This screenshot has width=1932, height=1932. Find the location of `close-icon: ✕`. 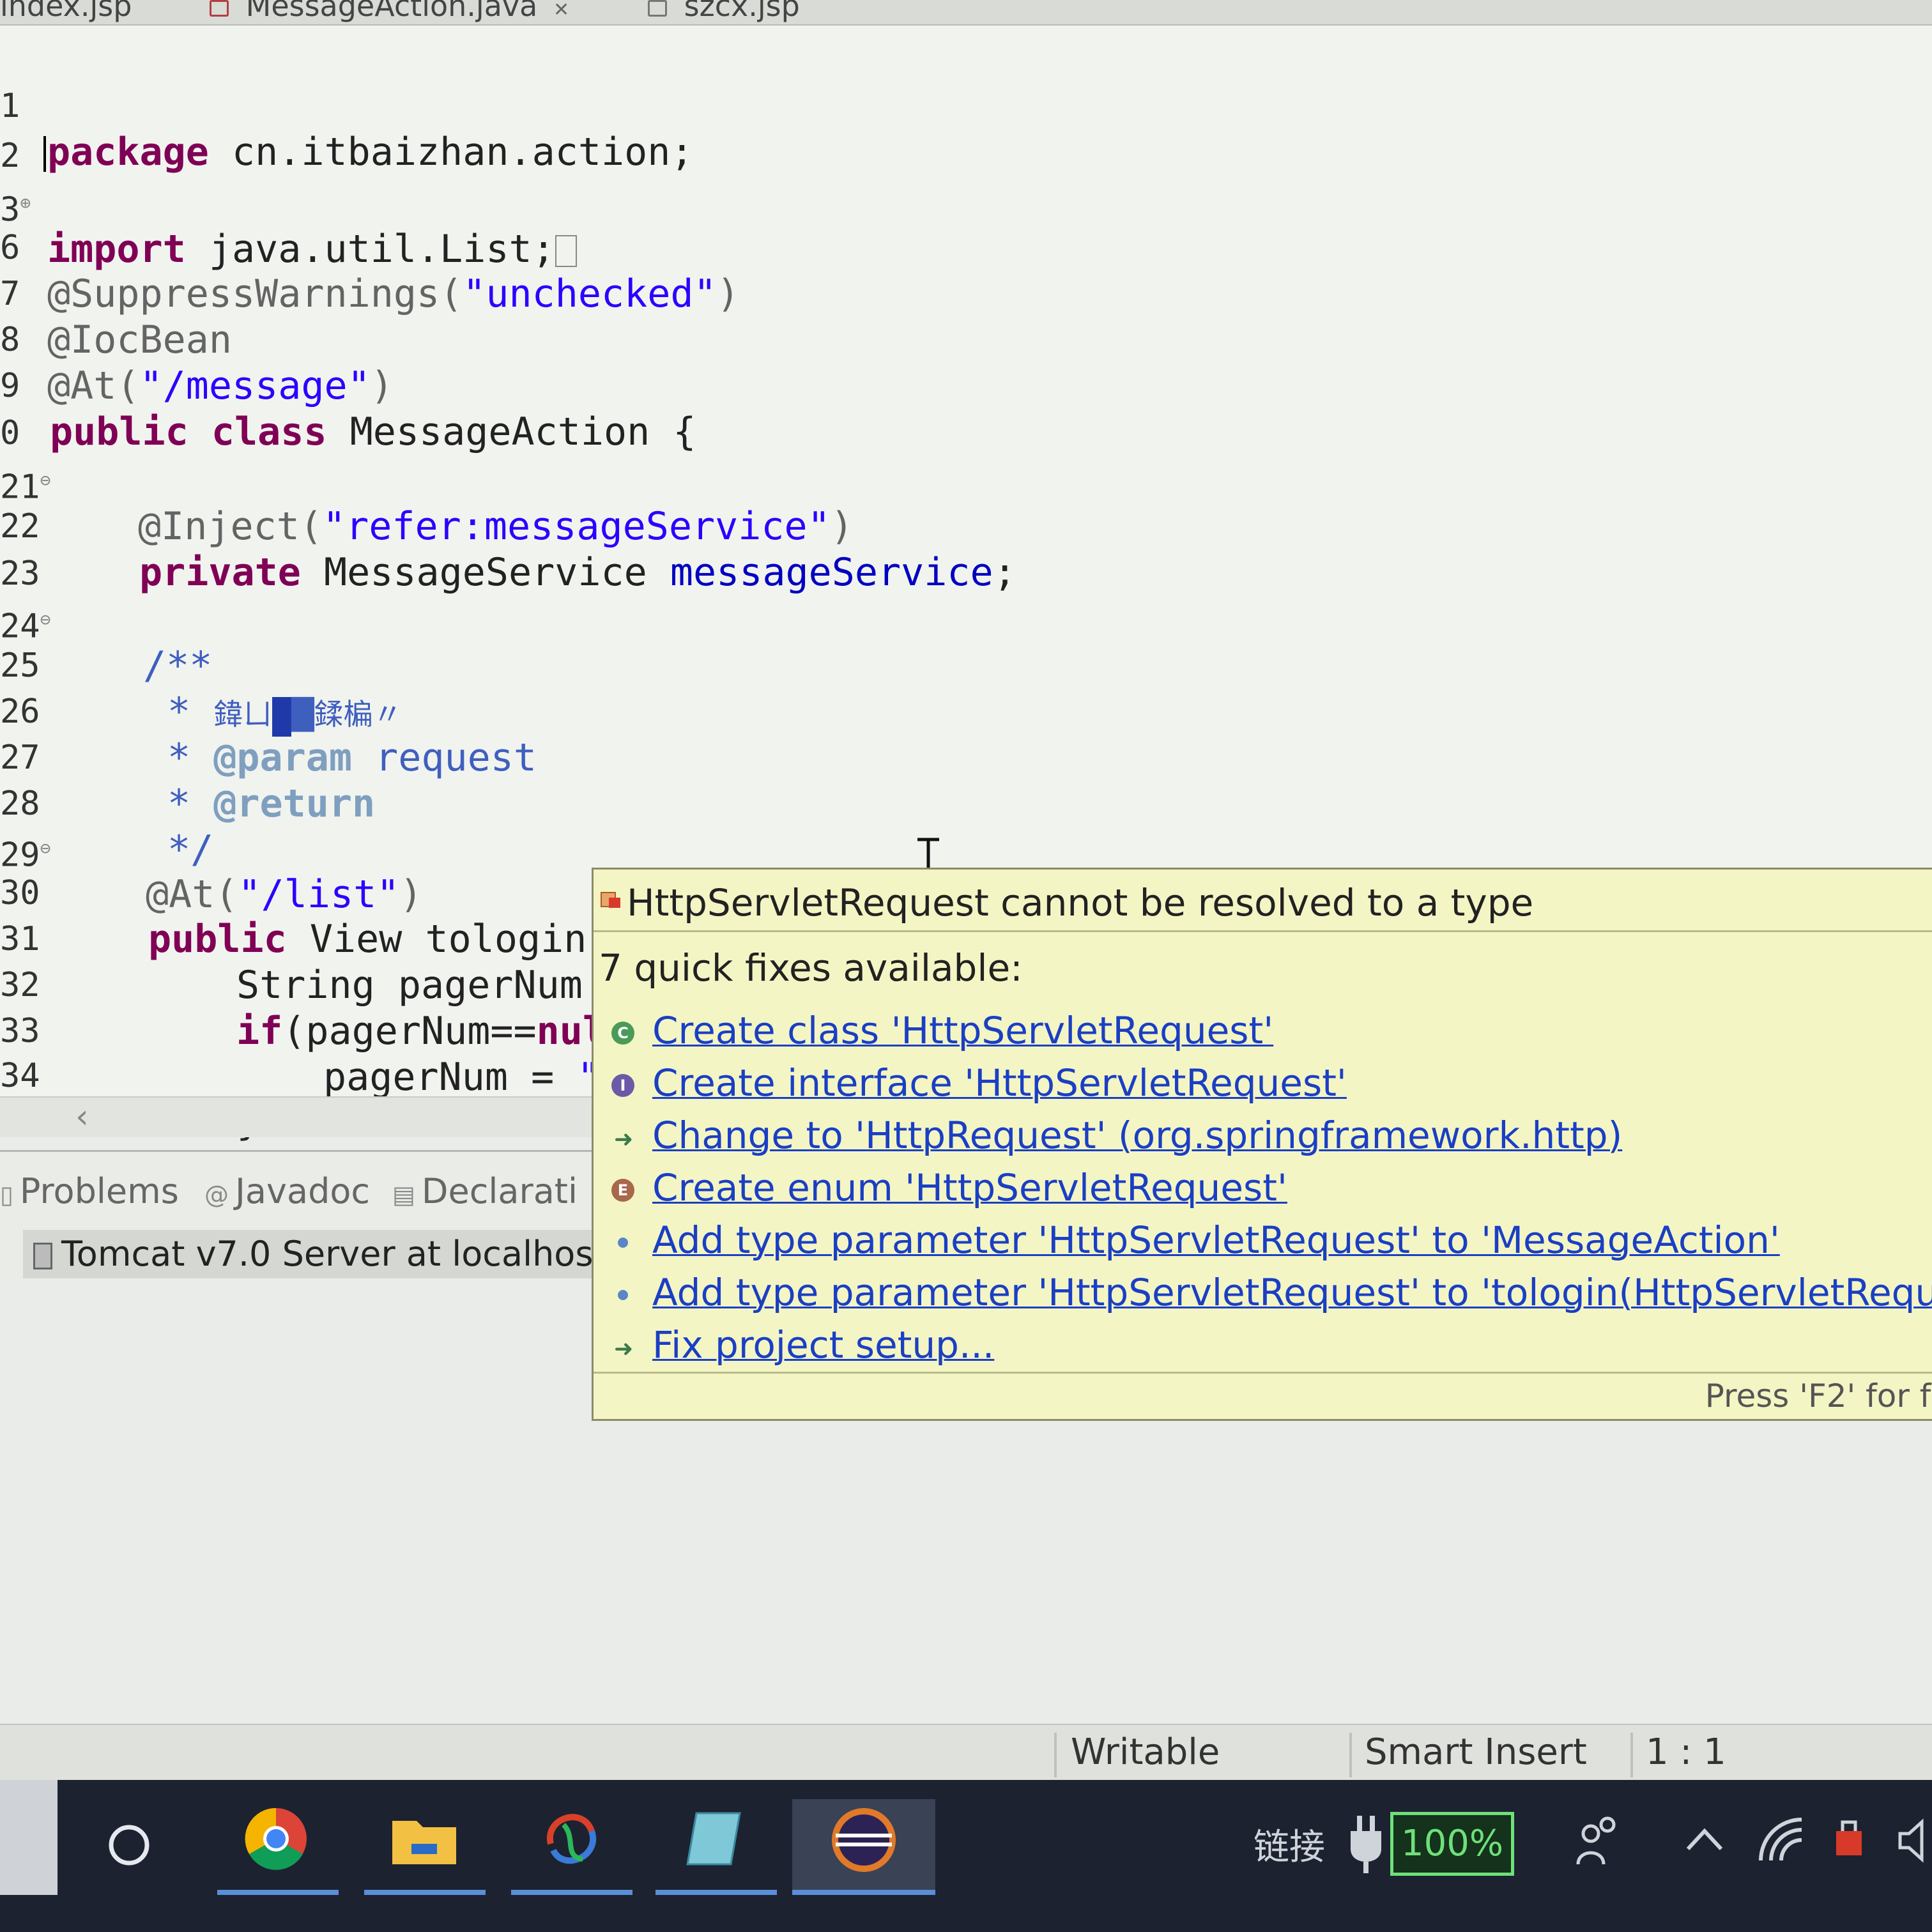

close-icon: ✕ is located at coordinates (561, 10).